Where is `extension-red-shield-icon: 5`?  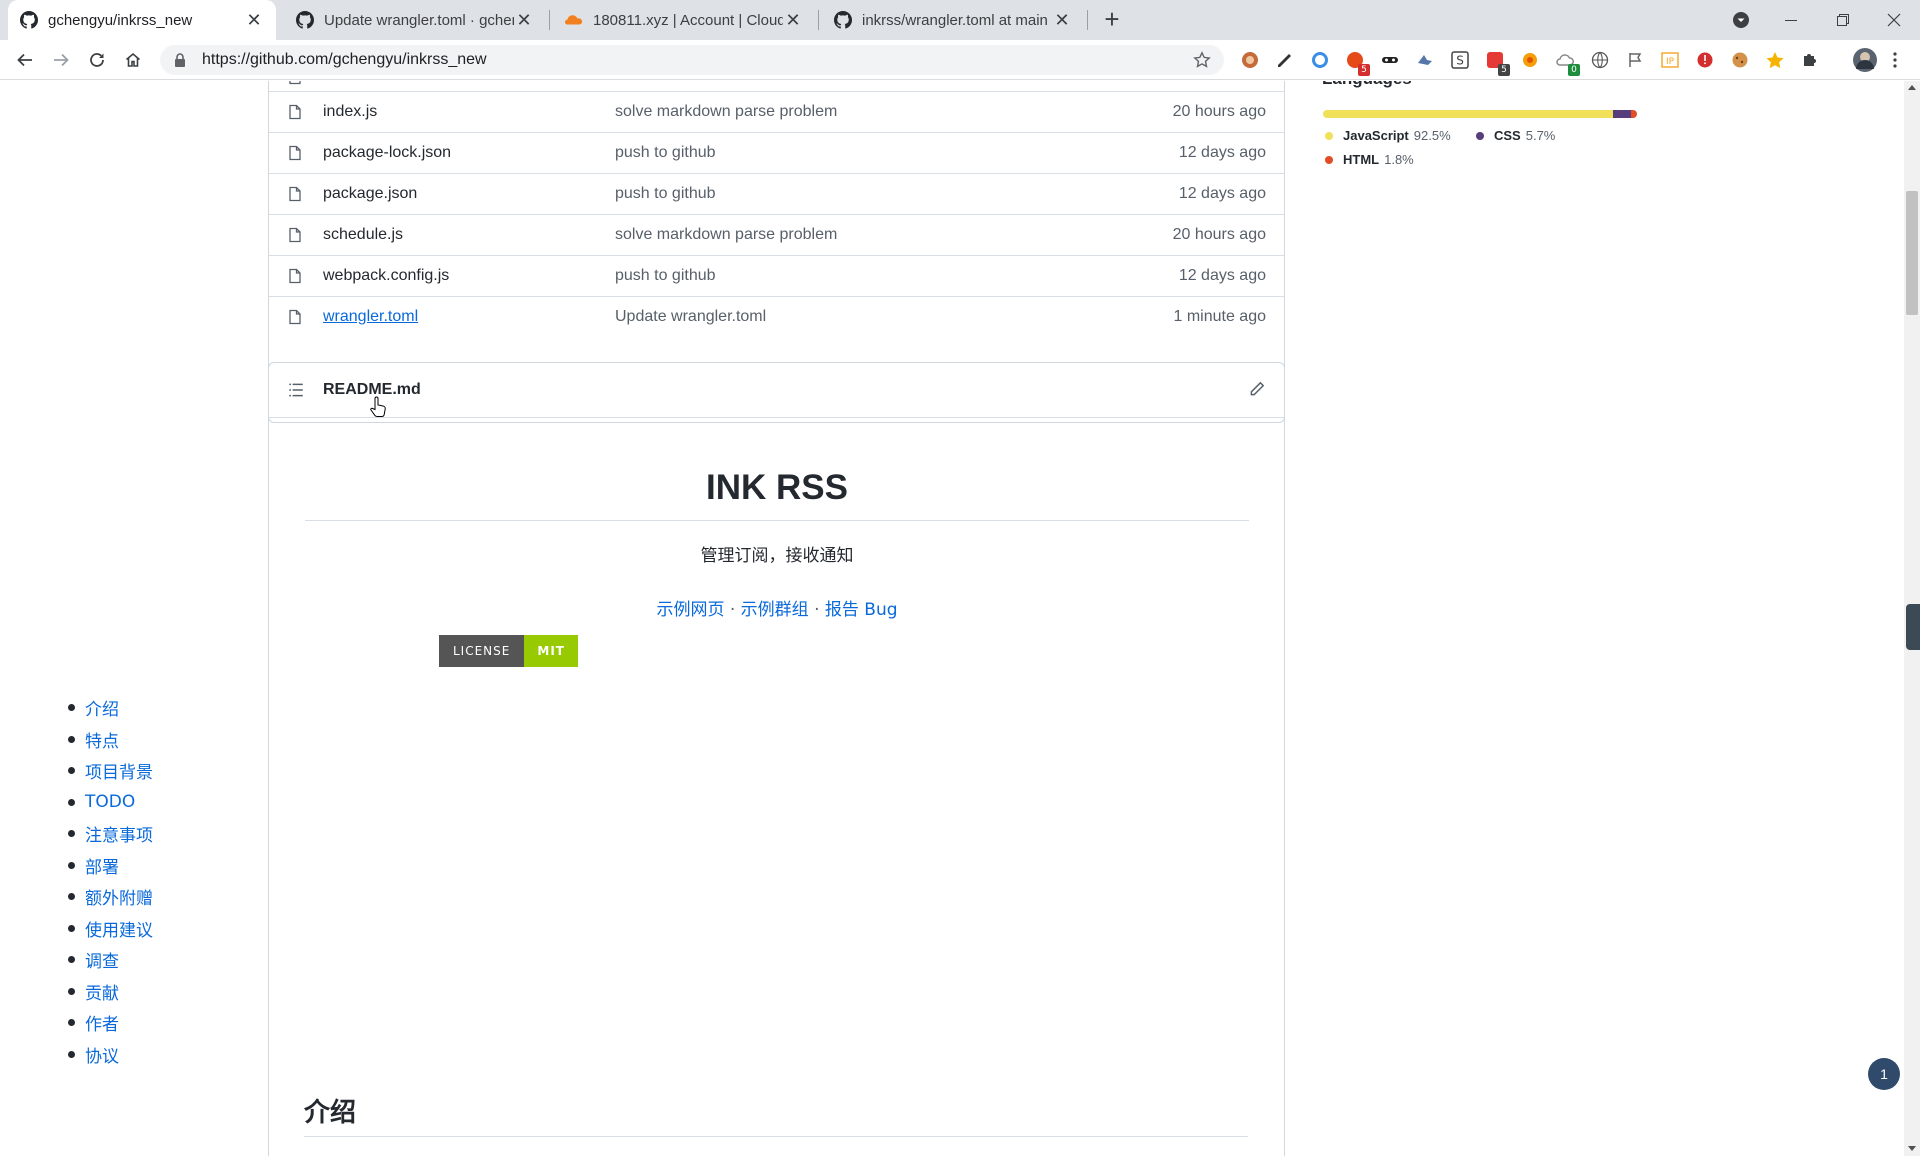
extension-red-shield-icon: 5 is located at coordinates (1357, 63).